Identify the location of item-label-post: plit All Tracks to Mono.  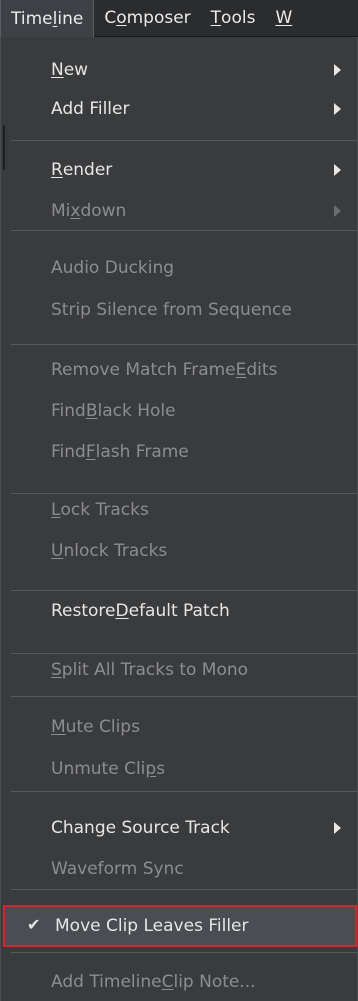
(155, 670).